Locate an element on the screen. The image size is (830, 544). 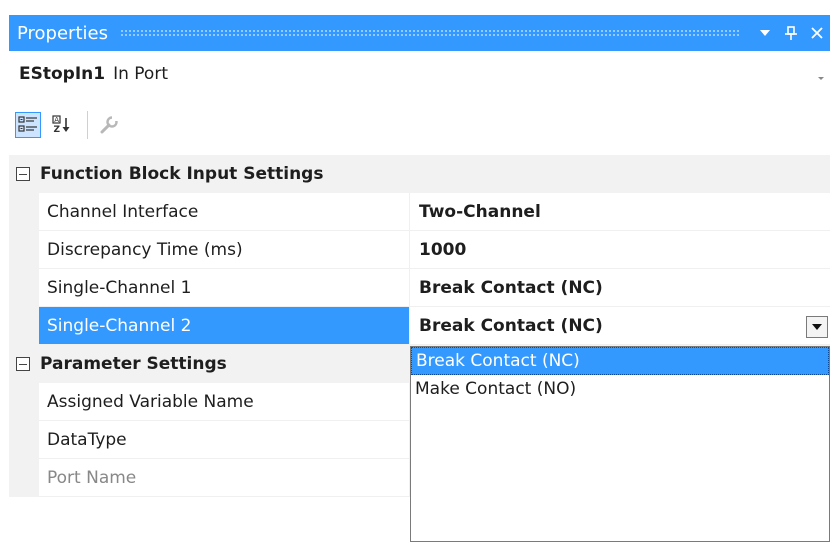
property-row: Single-Channel 1 Break Contact (NC) is located at coordinates (419, 288).